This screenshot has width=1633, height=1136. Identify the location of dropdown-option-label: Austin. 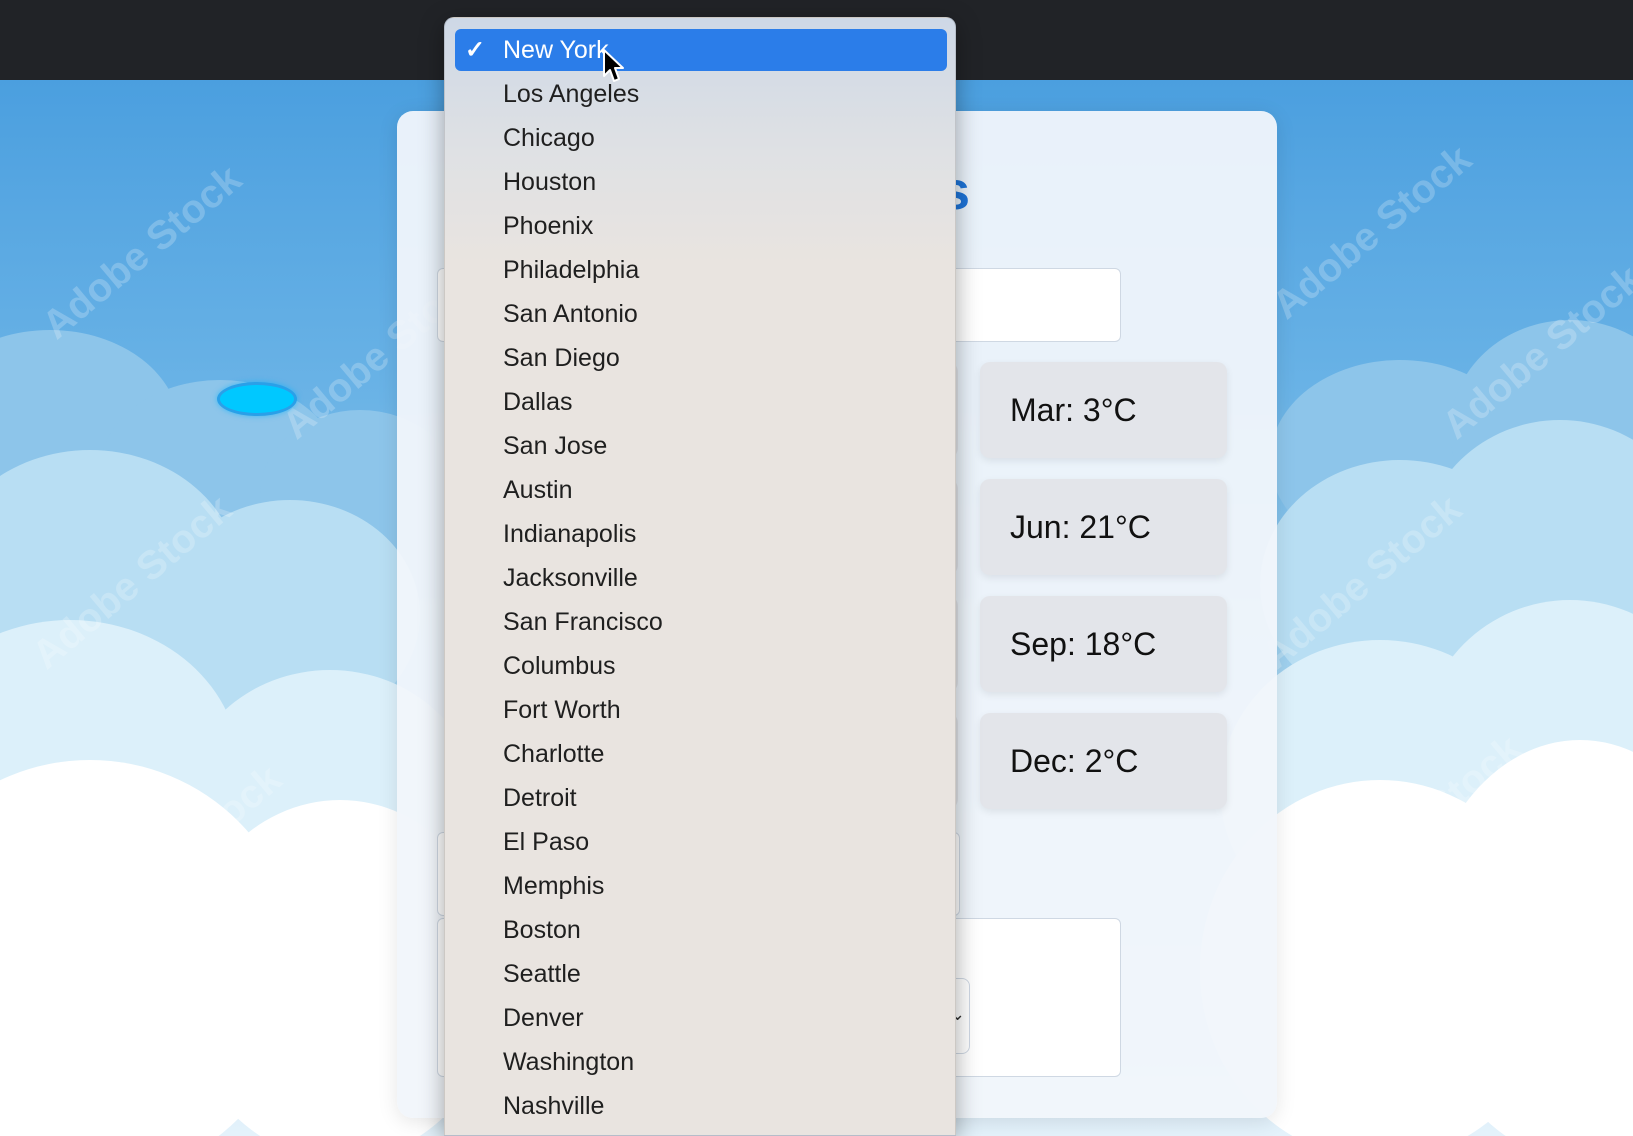
(538, 489).